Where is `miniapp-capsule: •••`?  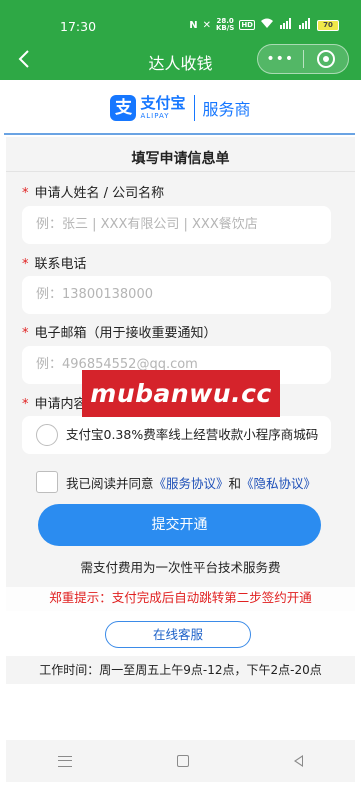
miniapp-capsule: ••• is located at coordinates (303, 59).